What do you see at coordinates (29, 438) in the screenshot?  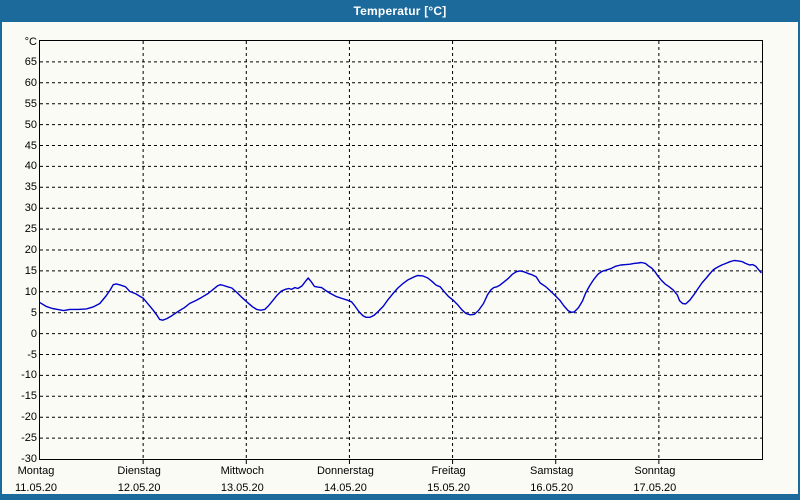 I see `y-axis-tick-label: -25` at bounding box center [29, 438].